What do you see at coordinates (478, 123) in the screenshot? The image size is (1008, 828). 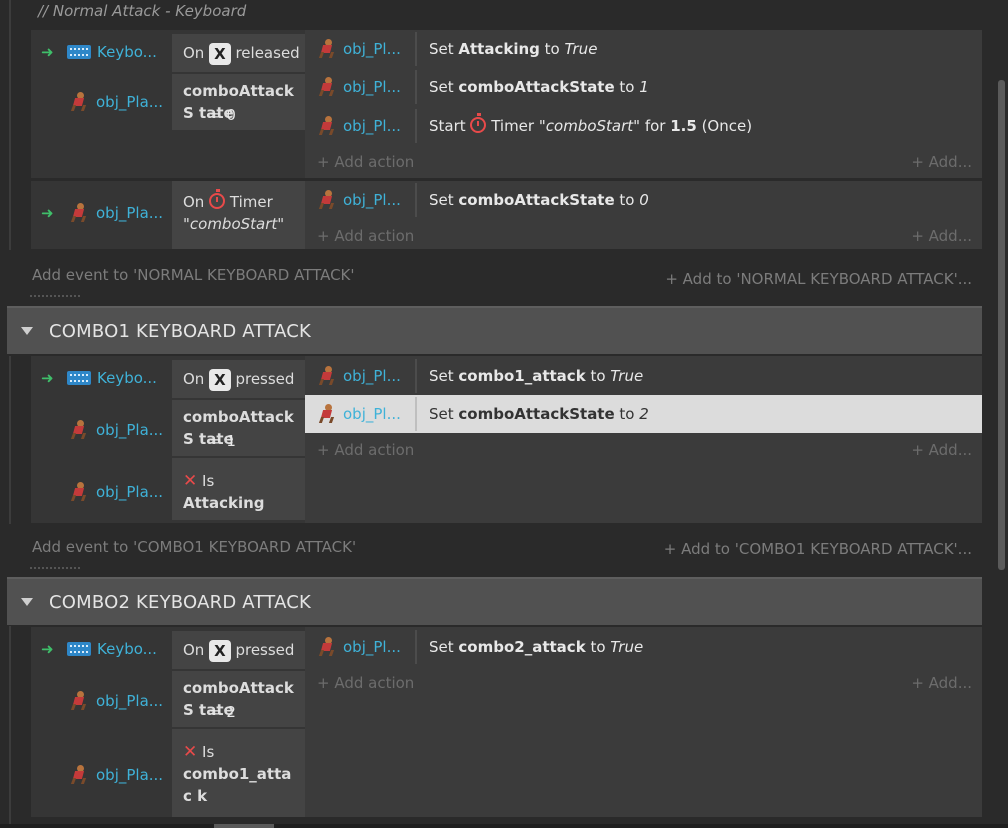 I see `timer-icon` at bounding box center [478, 123].